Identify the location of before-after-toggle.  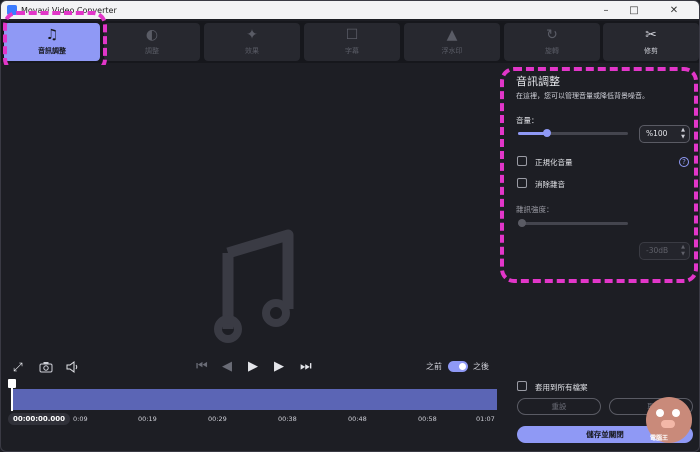
(458, 366).